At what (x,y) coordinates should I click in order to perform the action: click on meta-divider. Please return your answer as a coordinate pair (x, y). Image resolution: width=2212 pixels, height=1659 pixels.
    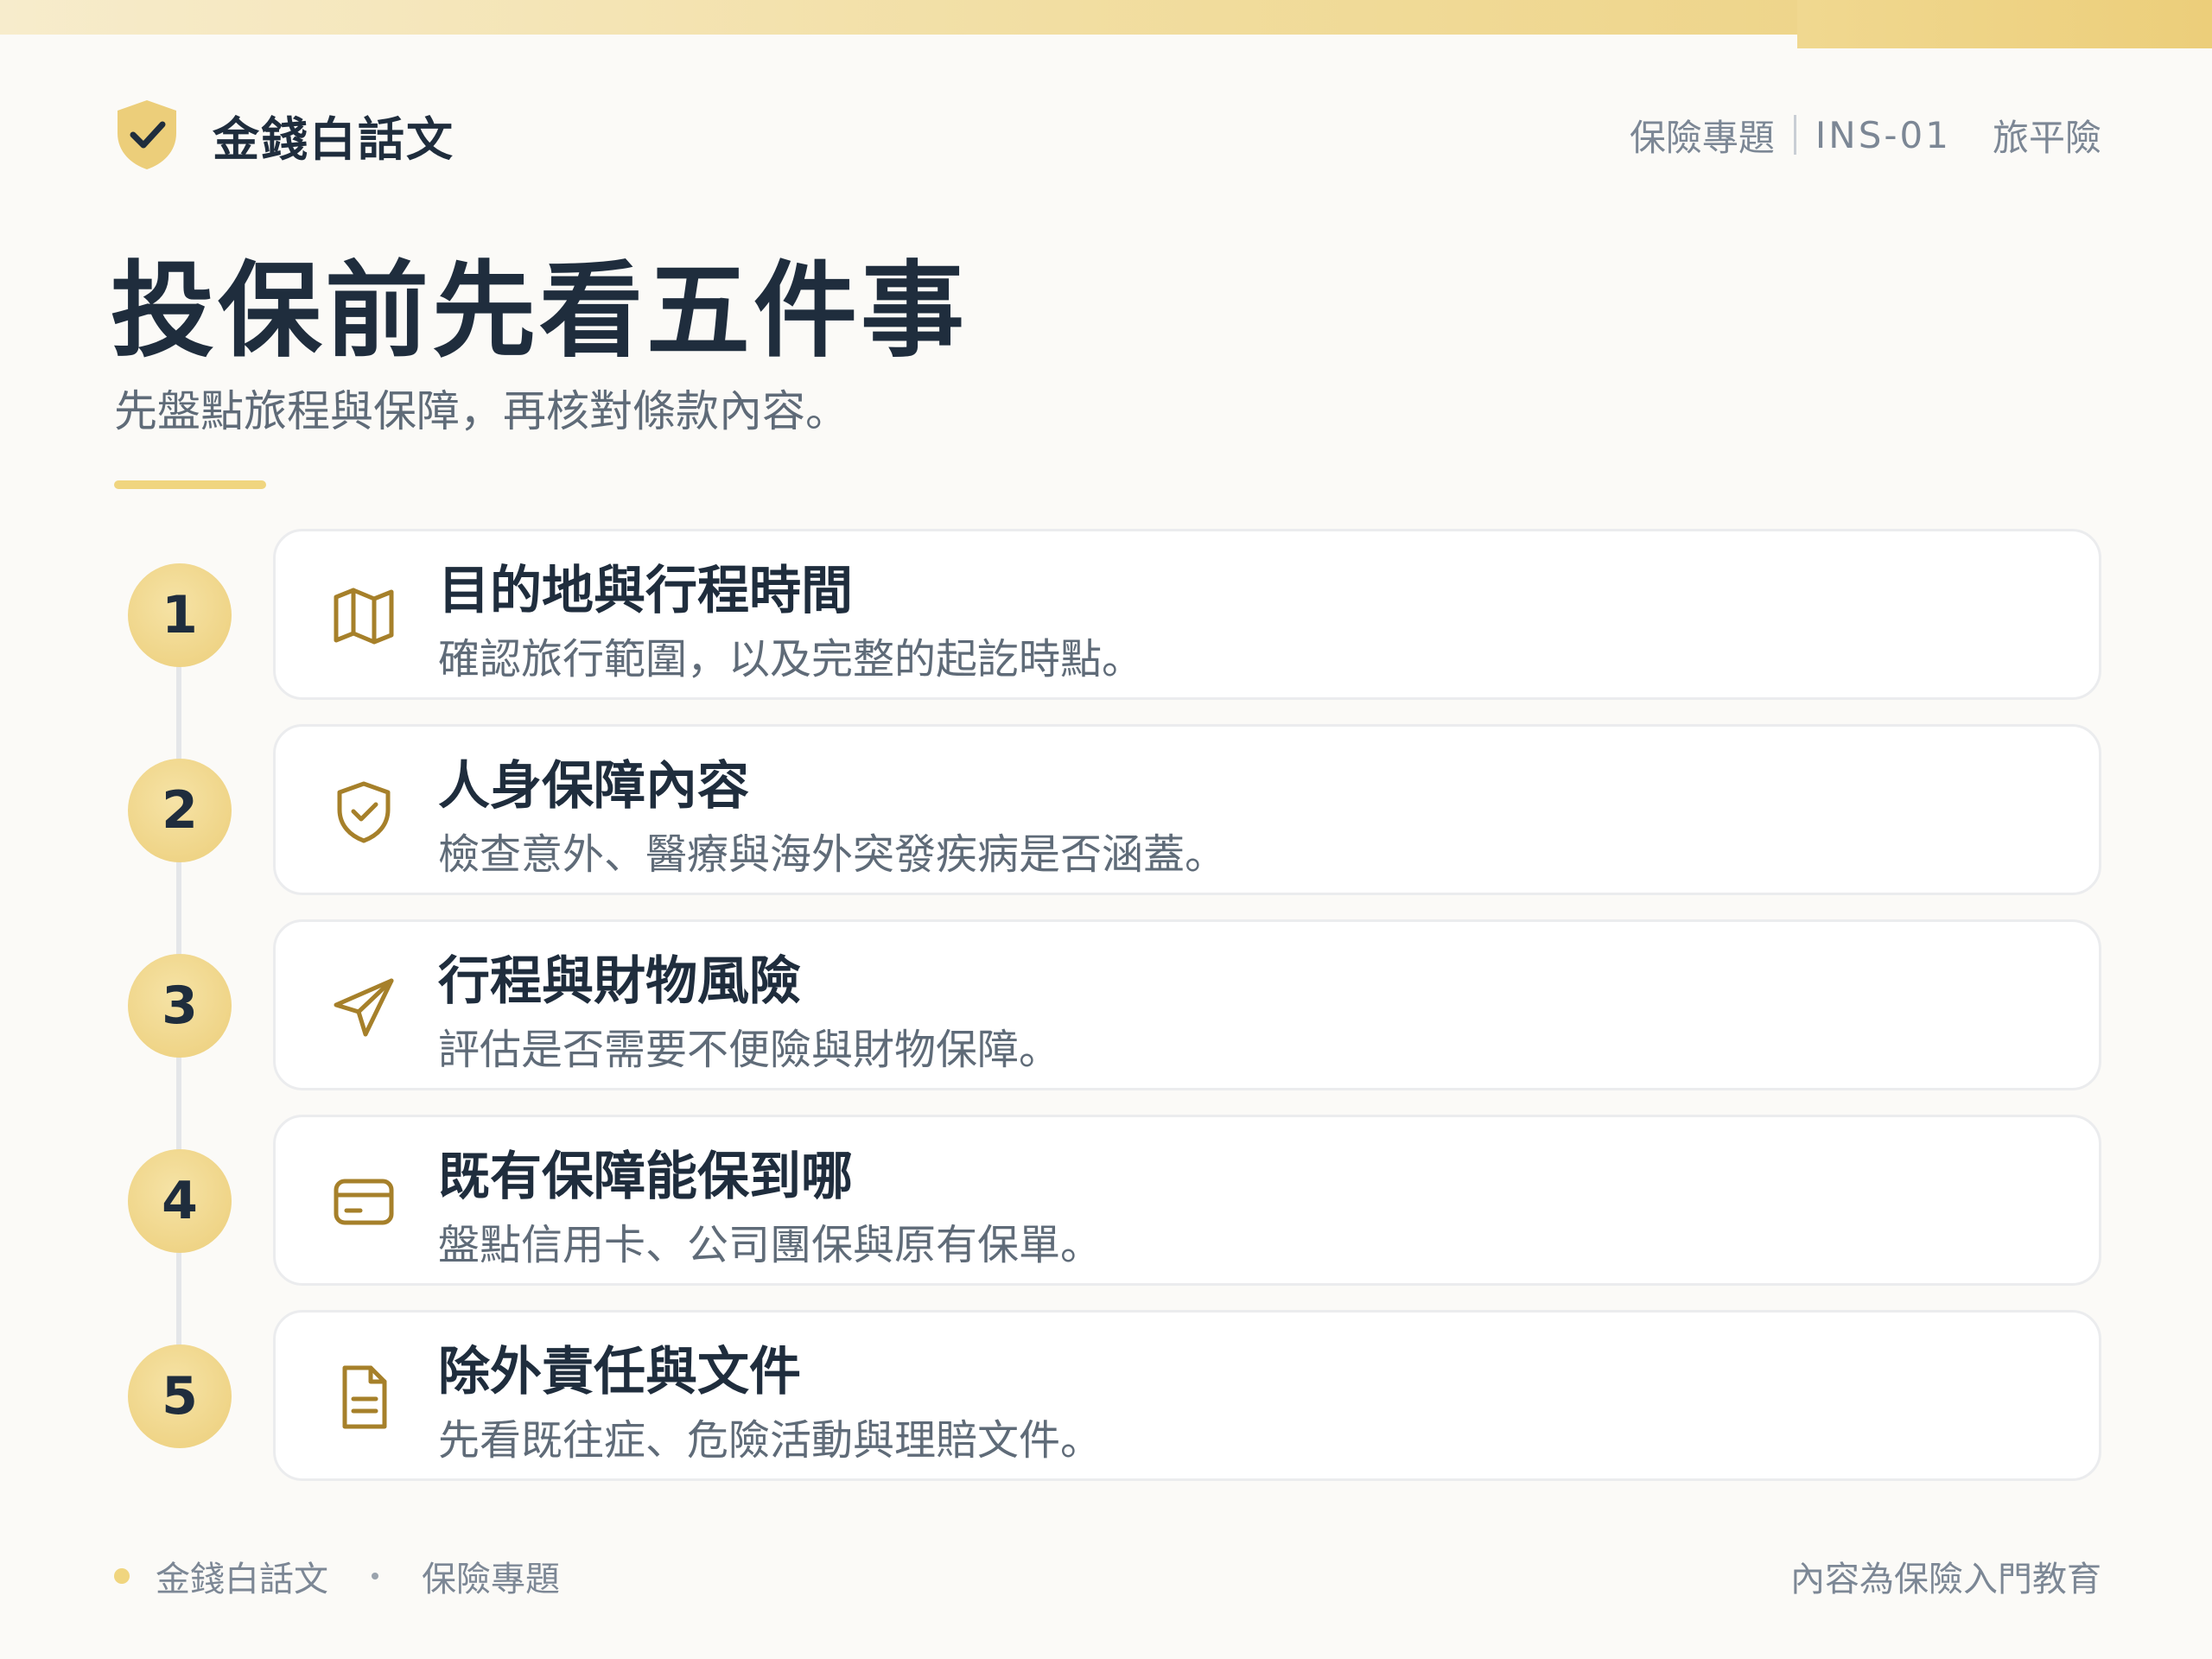
    Looking at the image, I should click on (1794, 135).